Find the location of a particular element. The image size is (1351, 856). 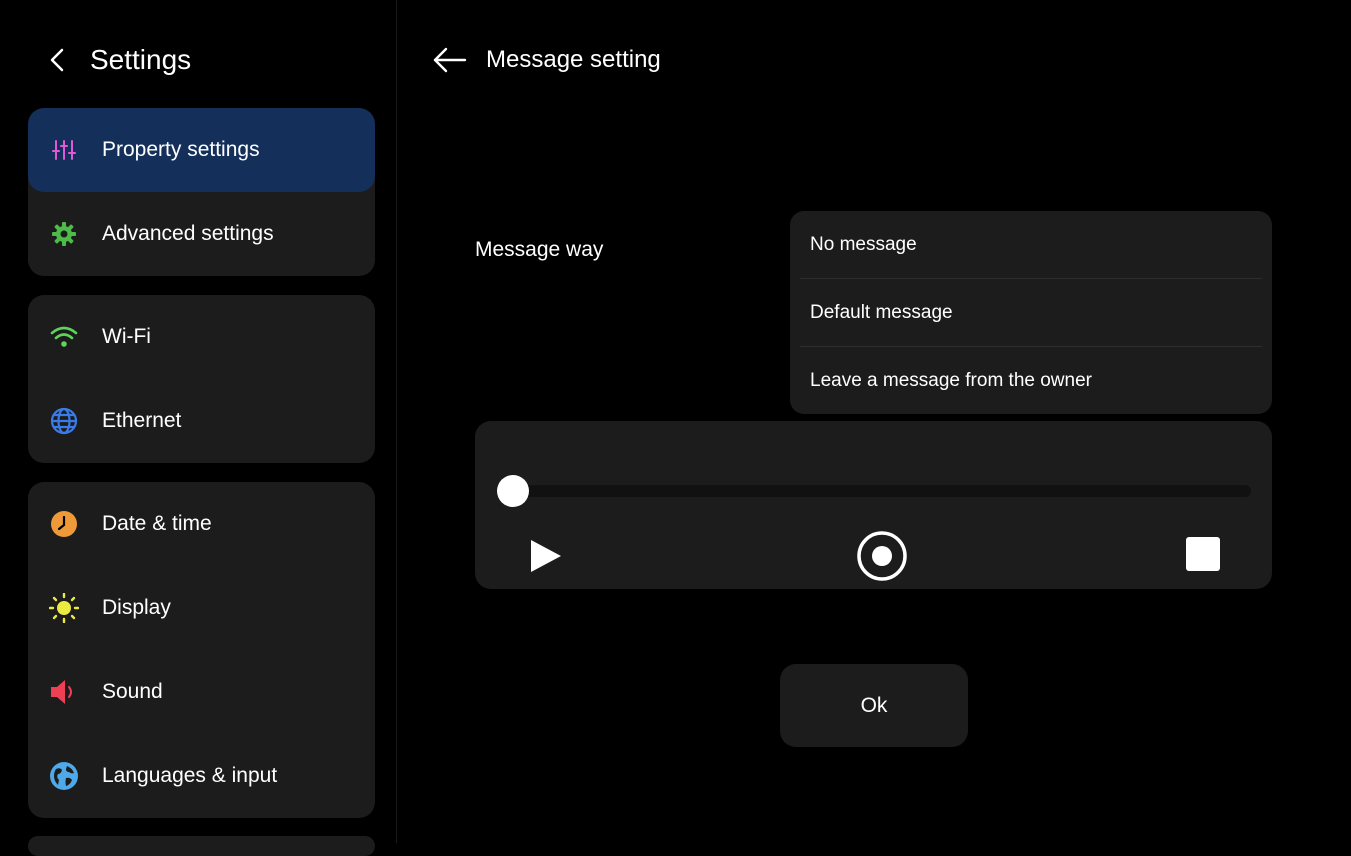

settings-group-property: Property settings Advanced settings is located at coordinates (201, 192).